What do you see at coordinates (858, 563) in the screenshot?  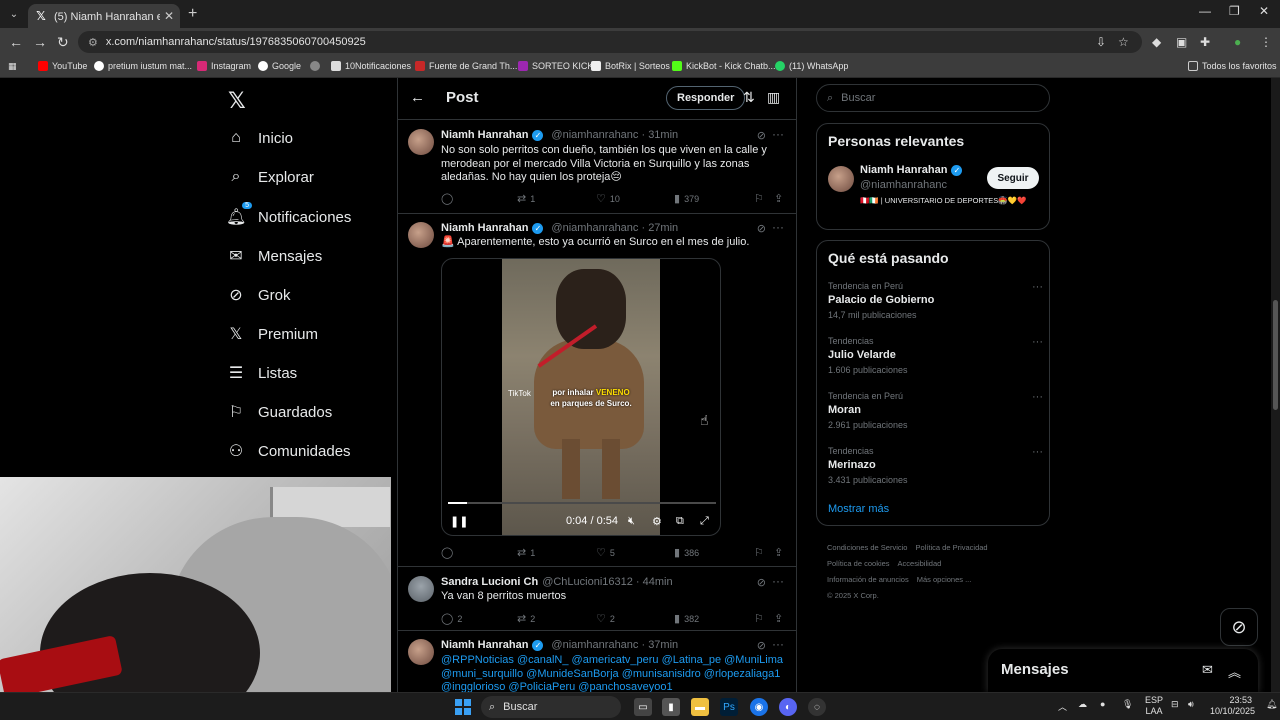 I see `footer-link: Política de cookies` at bounding box center [858, 563].